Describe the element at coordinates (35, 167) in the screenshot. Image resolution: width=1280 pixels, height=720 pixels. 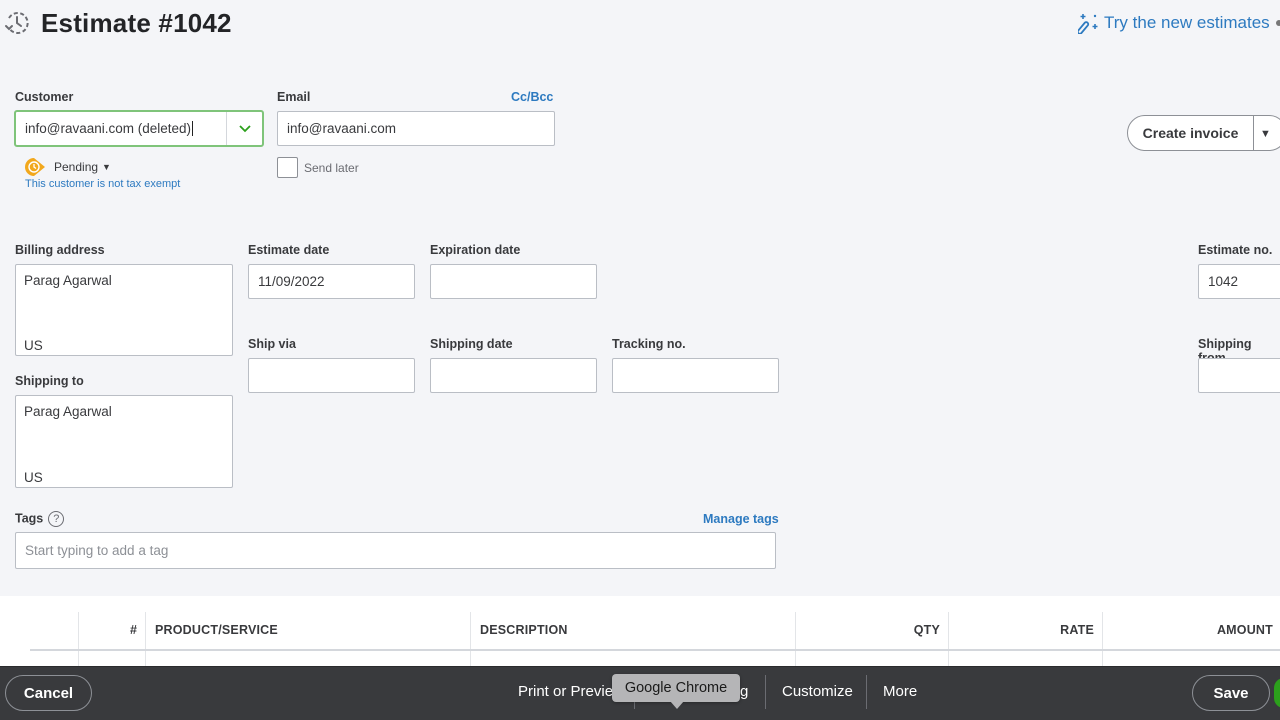
I see `clock-icon` at that location.